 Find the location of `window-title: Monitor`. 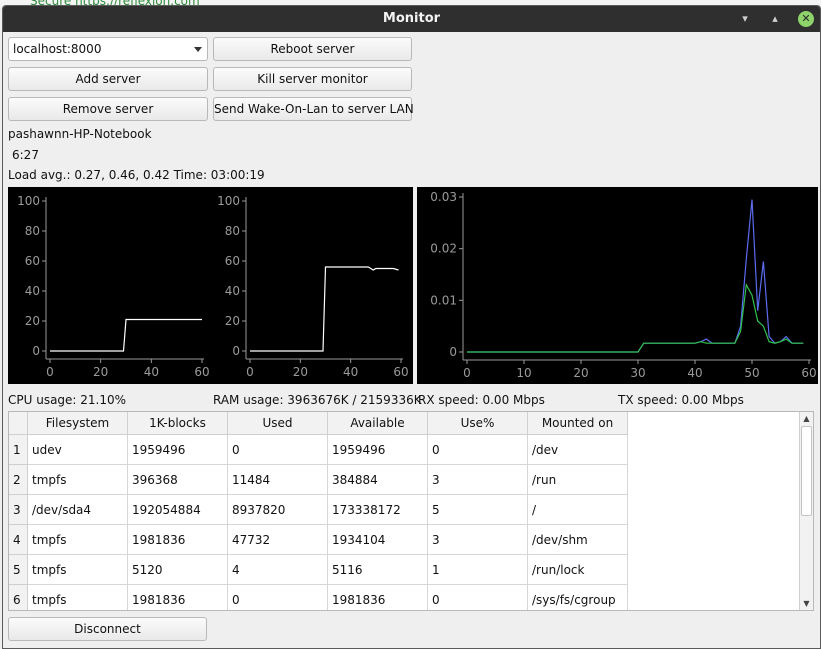

window-title: Monitor is located at coordinates (411, 18).